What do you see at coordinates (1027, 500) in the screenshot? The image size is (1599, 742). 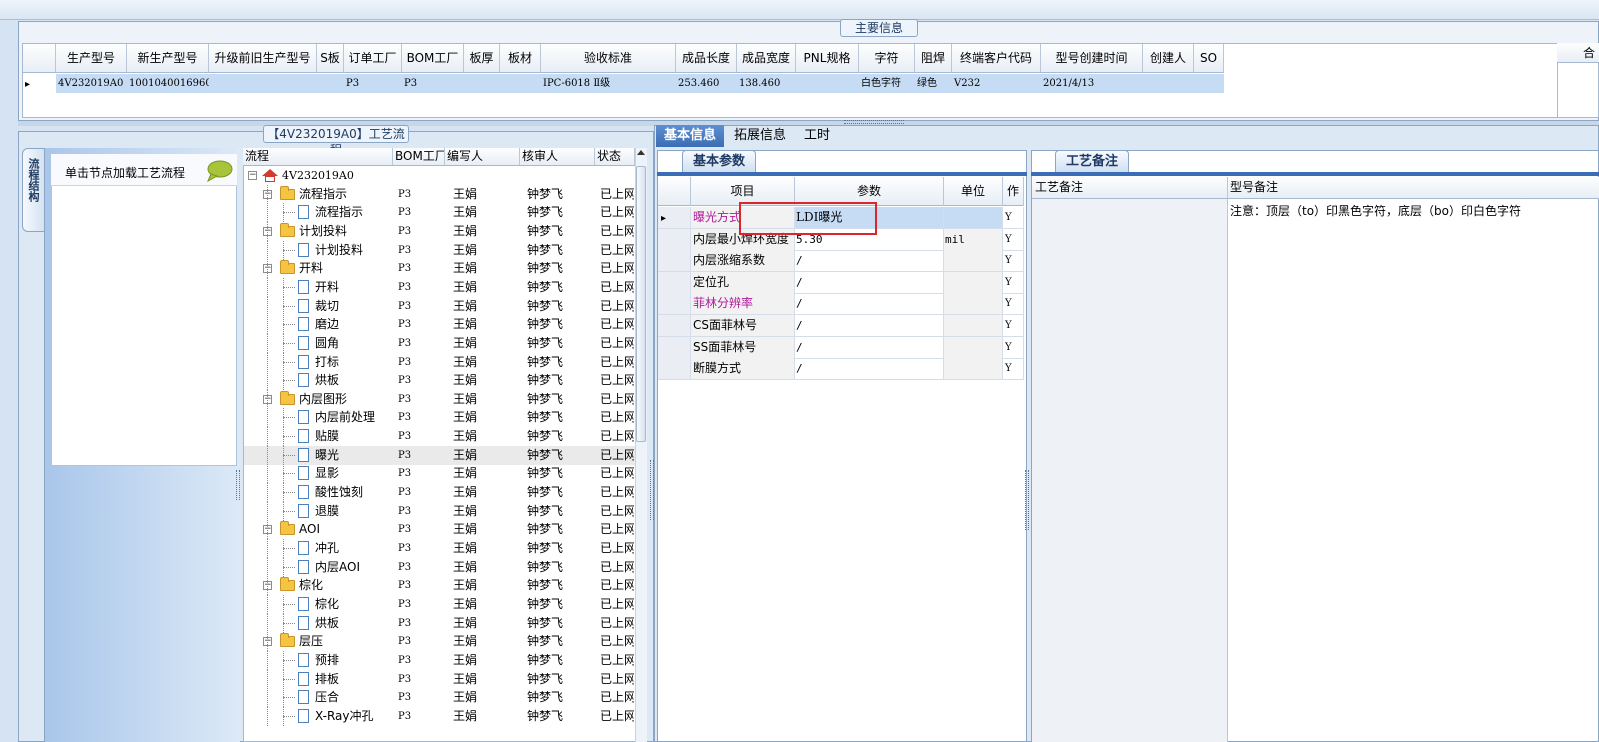 I see `right-panel-grip` at bounding box center [1027, 500].